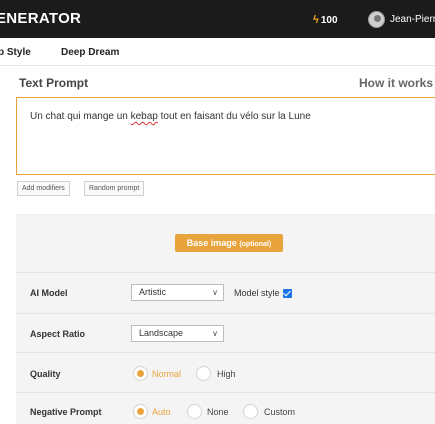 The width and height of the screenshot is (435, 424). Describe the element at coordinates (203, 373) in the screenshot. I see `quality-high-radio` at that location.